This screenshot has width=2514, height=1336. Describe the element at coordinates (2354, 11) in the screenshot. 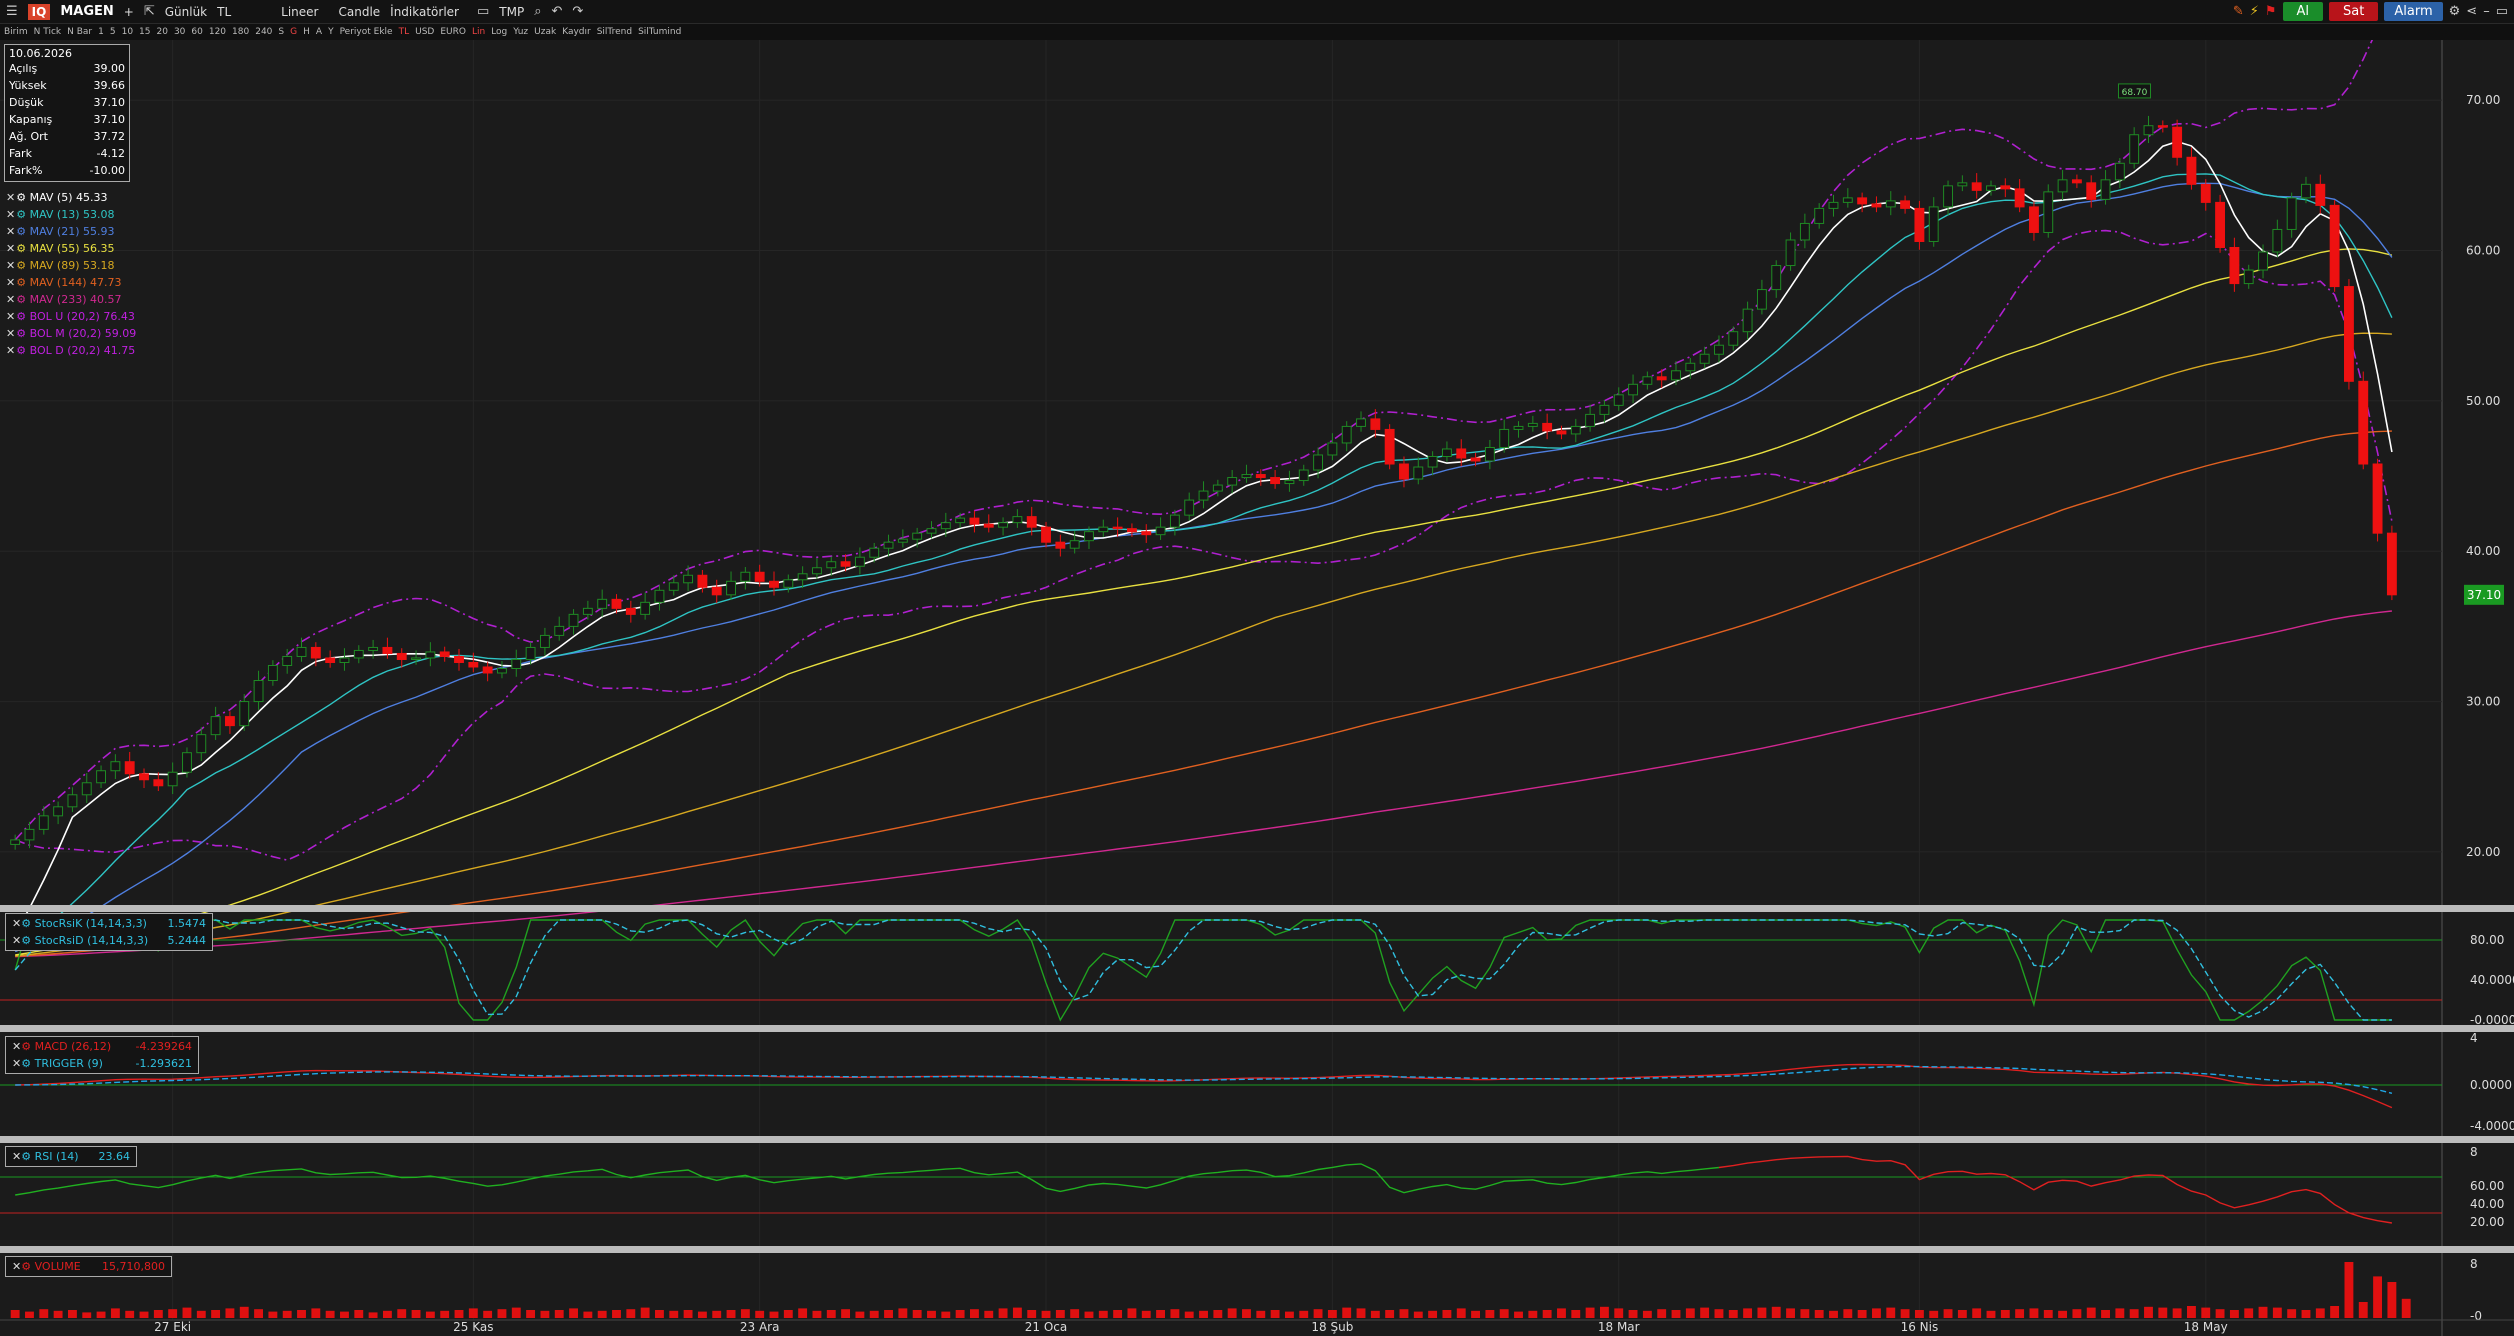

I see `sell-button: Sat` at that location.